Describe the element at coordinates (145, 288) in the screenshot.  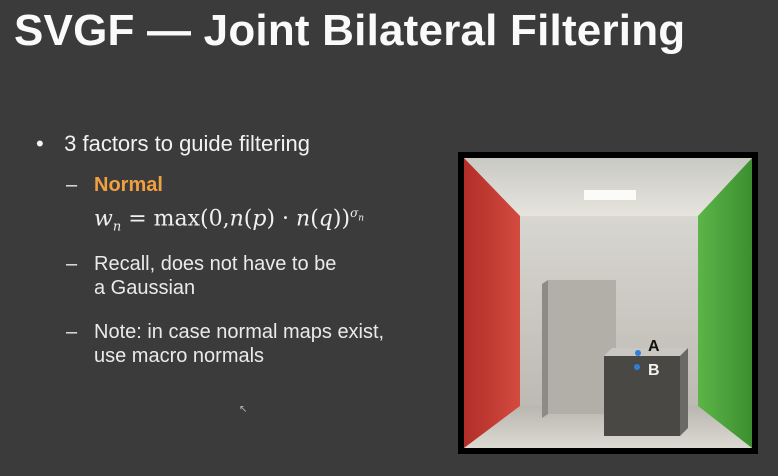
I see `recall-line-2: a Gaussian` at that location.